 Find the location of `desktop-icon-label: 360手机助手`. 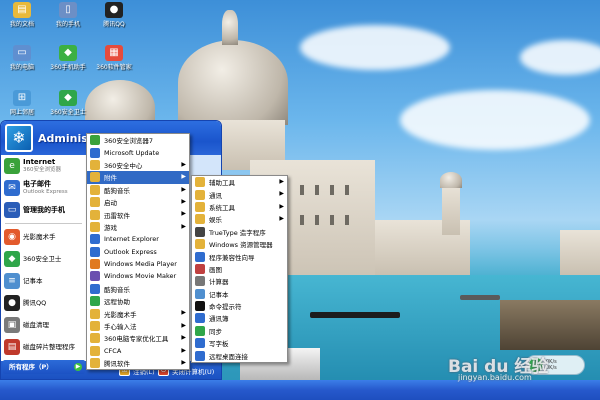

desktop-icon-label: 360手机助手 is located at coordinates (68, 67).